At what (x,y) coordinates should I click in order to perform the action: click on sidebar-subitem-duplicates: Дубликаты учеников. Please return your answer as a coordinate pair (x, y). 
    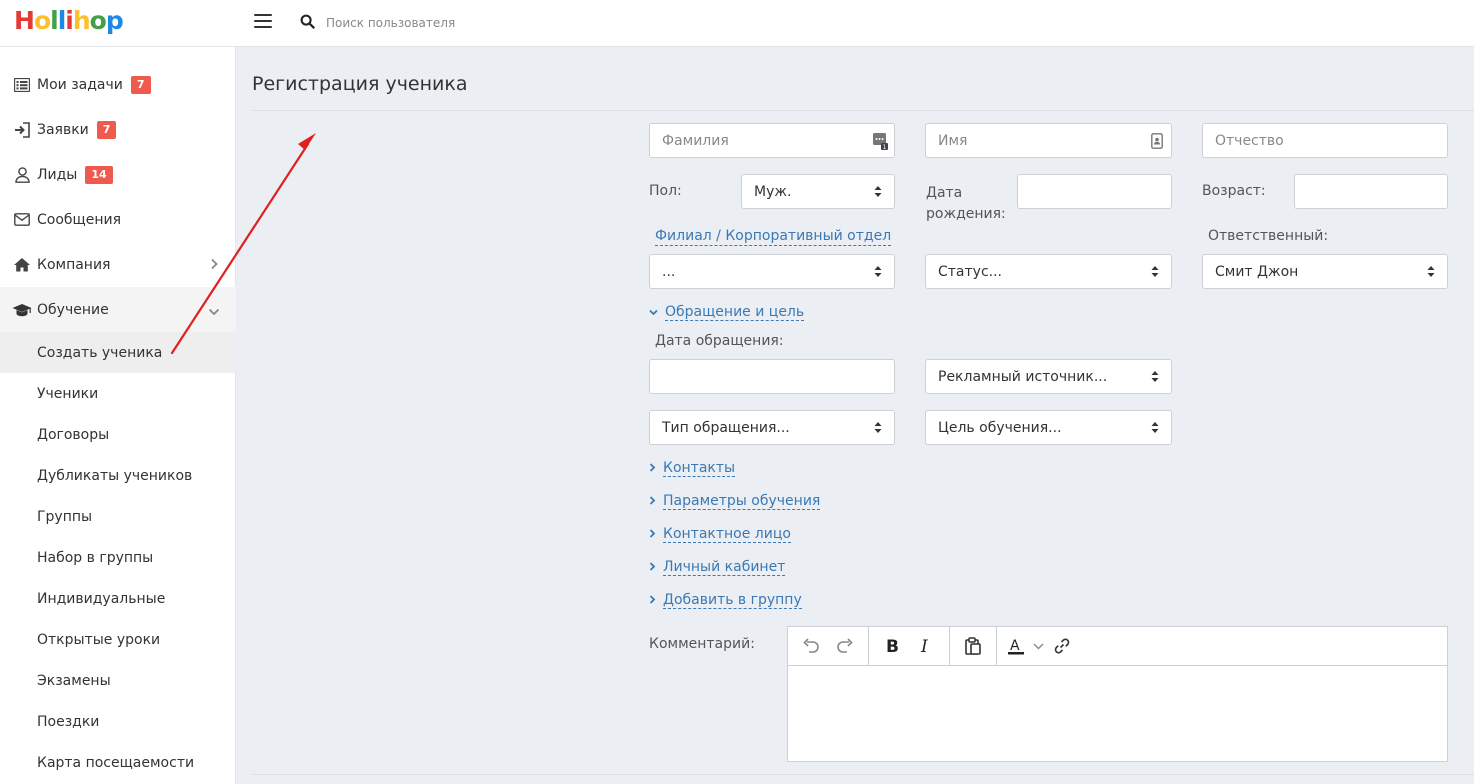
    Looking at the image, I should click on (118, 475).